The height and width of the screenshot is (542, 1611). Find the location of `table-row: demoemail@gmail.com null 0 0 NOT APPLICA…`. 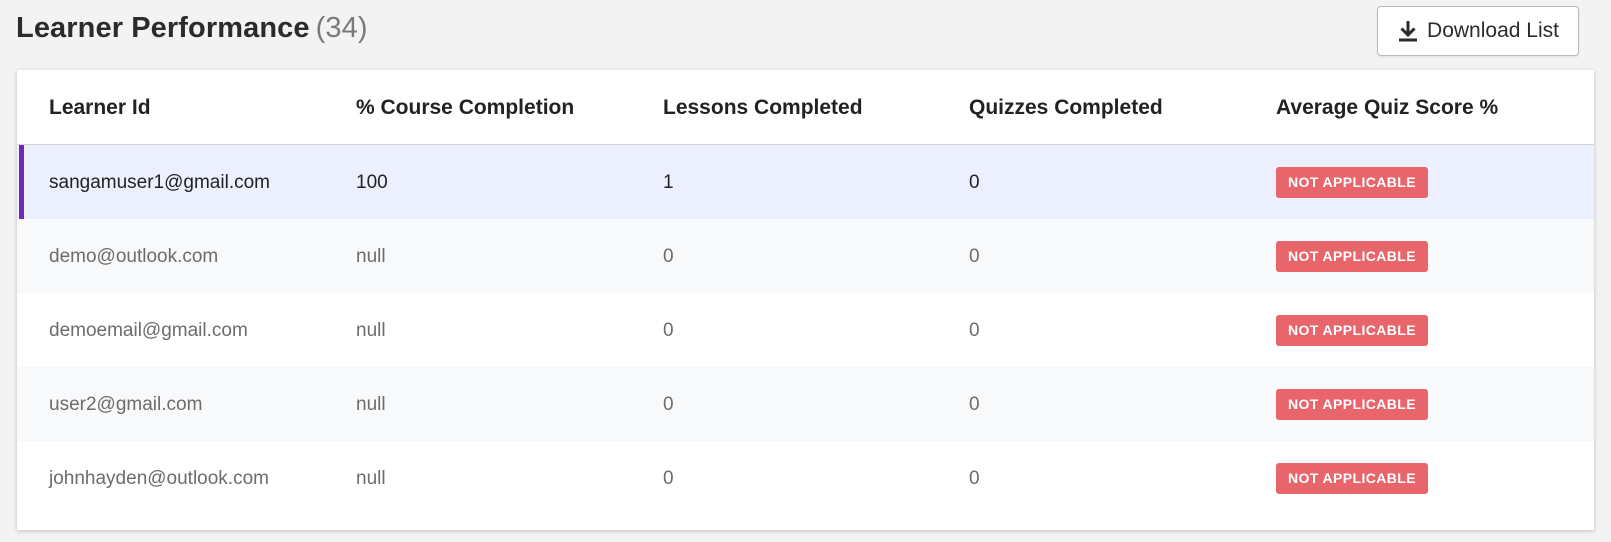

table-row: demoemail@gmail.com null 0 0 NOT APPLICA… is located at coordinates (805, 330).